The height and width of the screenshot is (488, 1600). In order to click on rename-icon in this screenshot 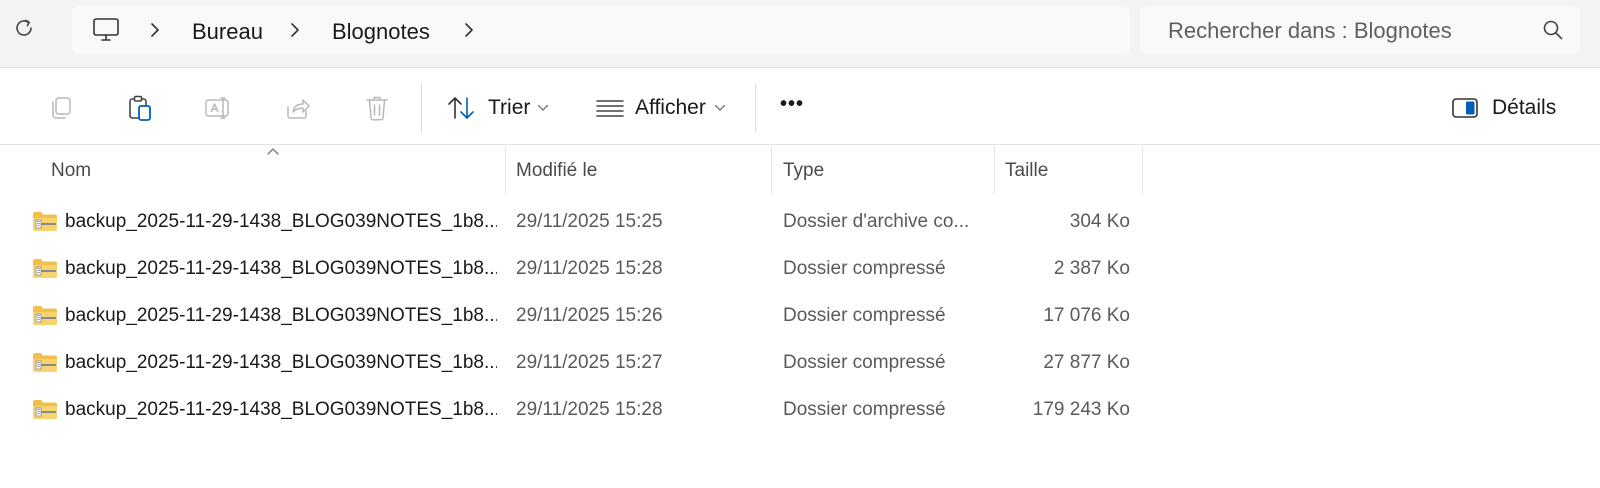, I will do `click(217, 108)`.